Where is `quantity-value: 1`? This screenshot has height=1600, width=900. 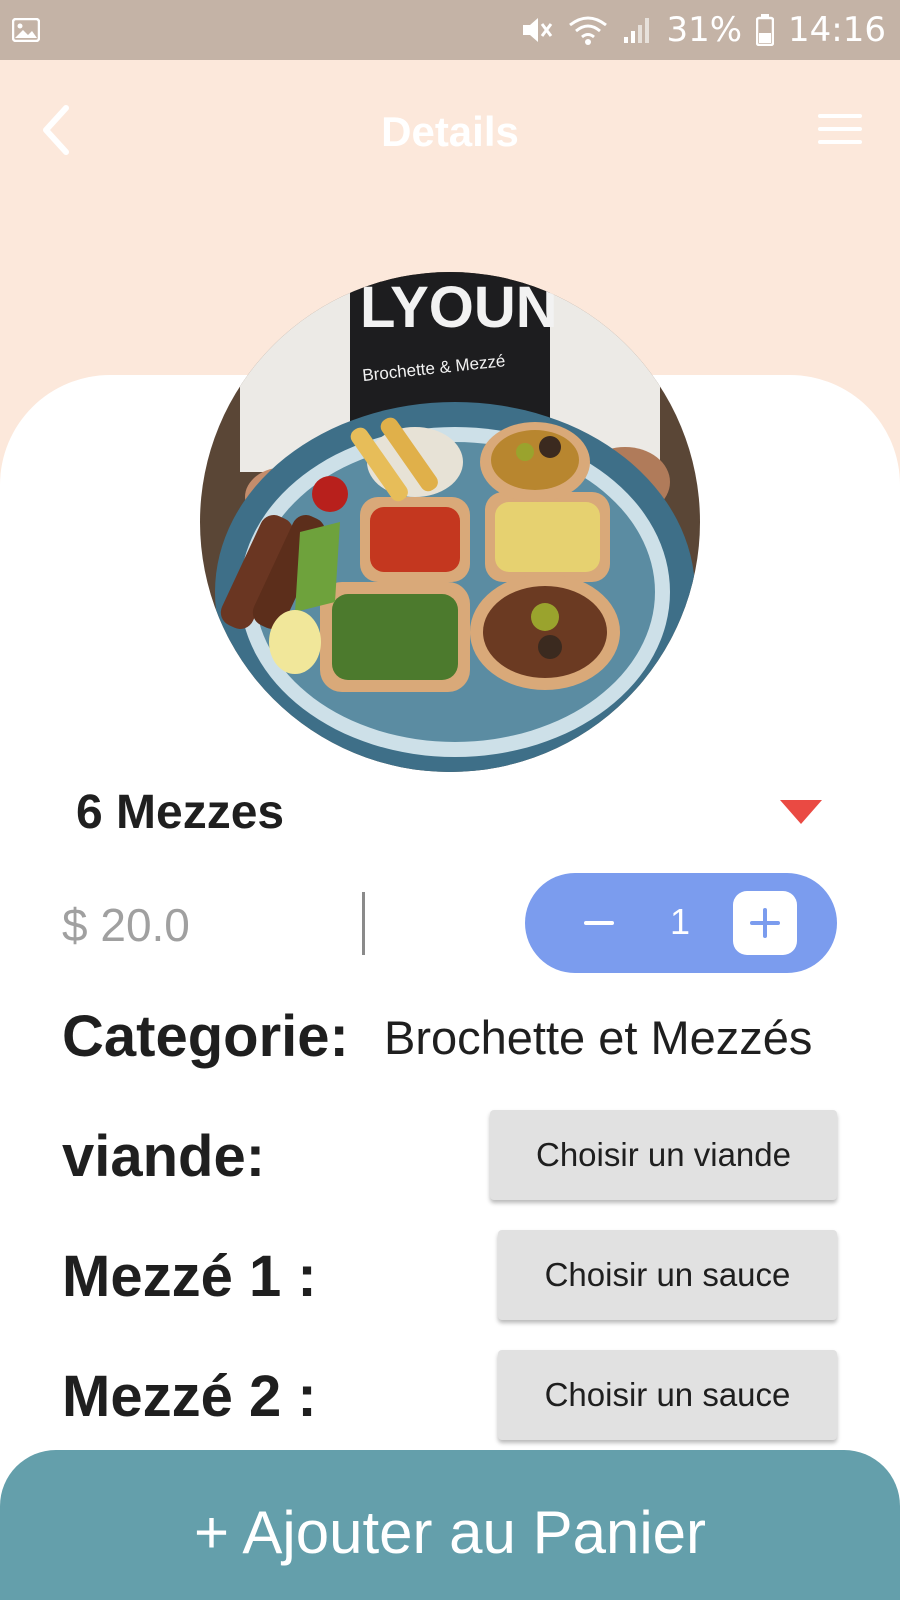
quantity-value: 1 is located at coordinates (680, 921).